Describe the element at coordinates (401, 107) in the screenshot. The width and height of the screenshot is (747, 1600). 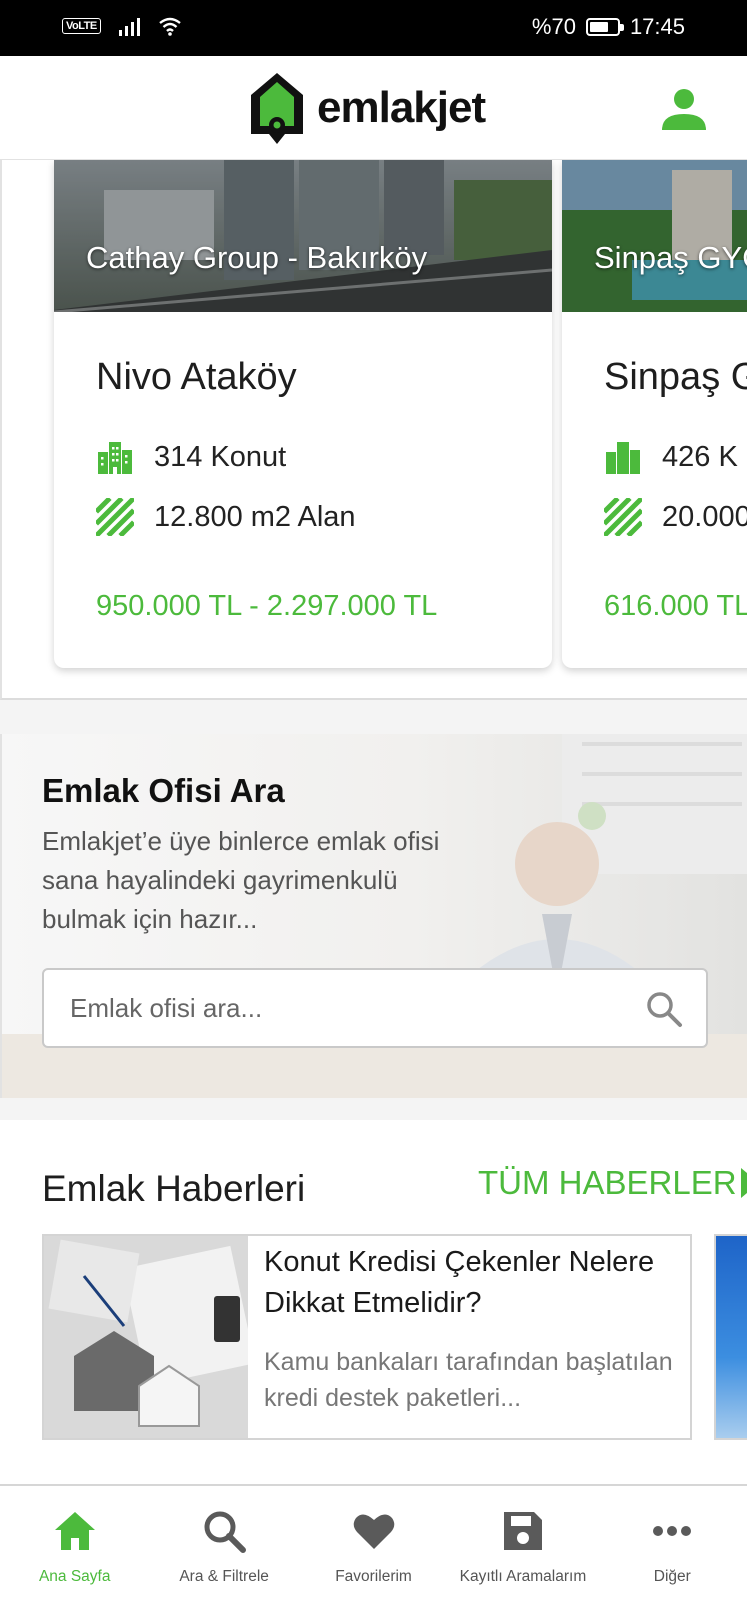
I see `logo-text: emlakjet` at that location.